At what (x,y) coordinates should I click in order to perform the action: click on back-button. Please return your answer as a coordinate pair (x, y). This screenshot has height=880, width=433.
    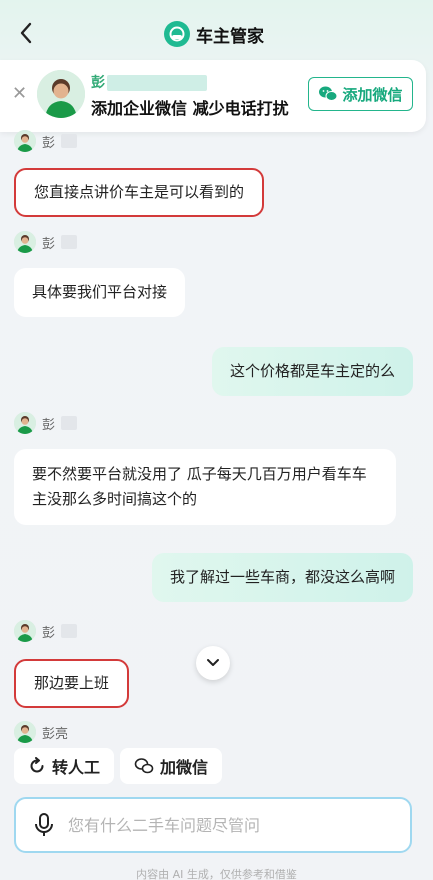
    Looking at the image, I should click on (26, 33).